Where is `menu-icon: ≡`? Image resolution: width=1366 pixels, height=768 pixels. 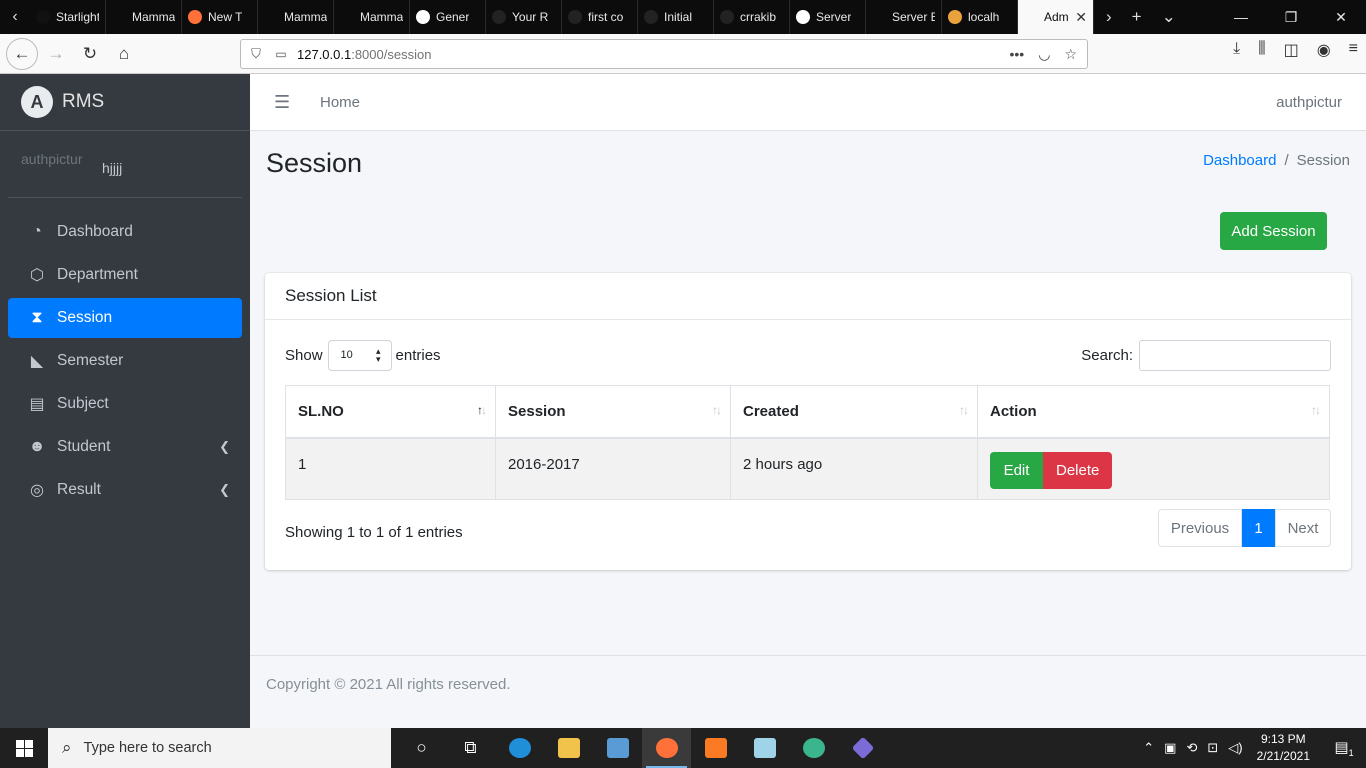
menu-icon: ≡ is located at coordinates (1353, 50).